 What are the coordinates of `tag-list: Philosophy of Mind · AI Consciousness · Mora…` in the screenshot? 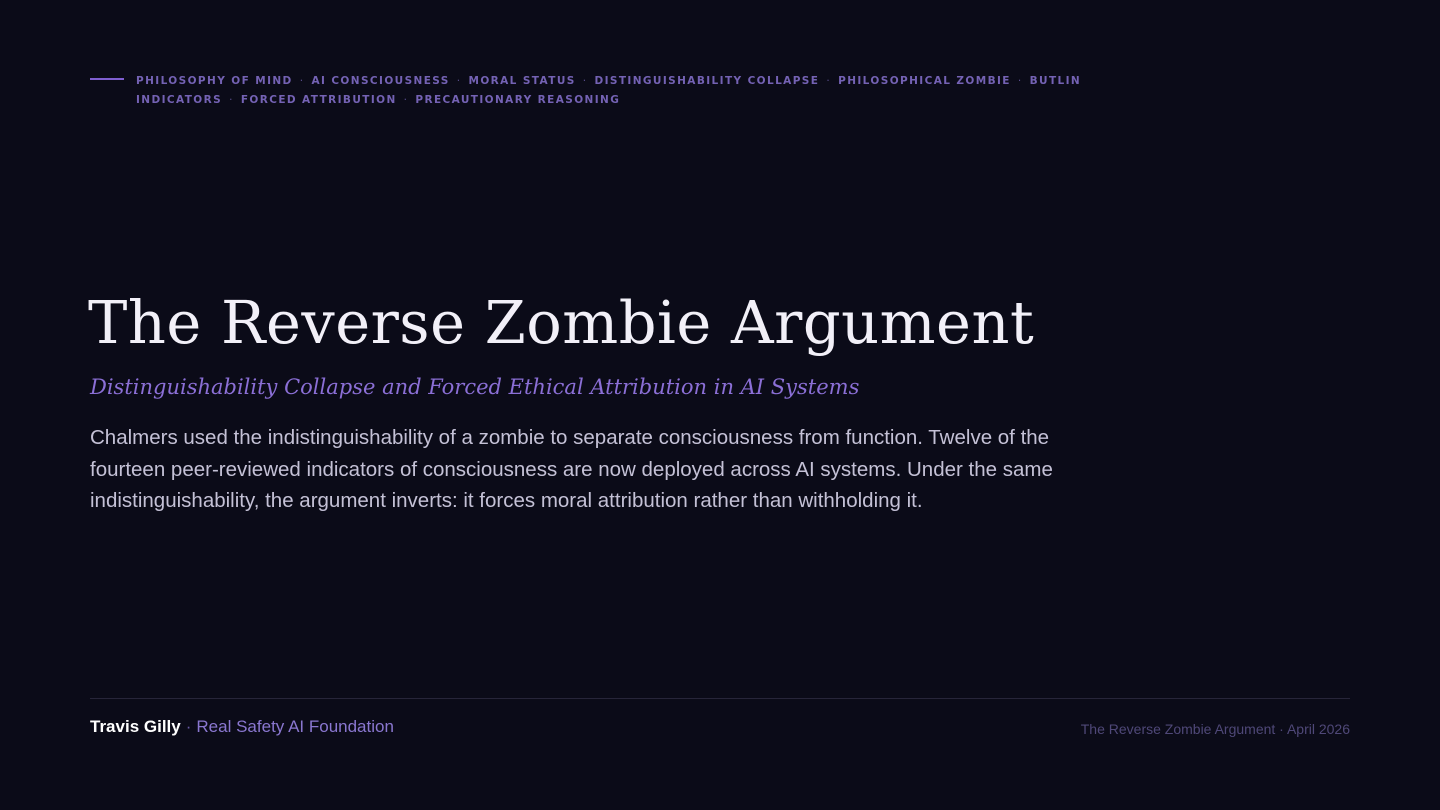 It's located at (663, 91).